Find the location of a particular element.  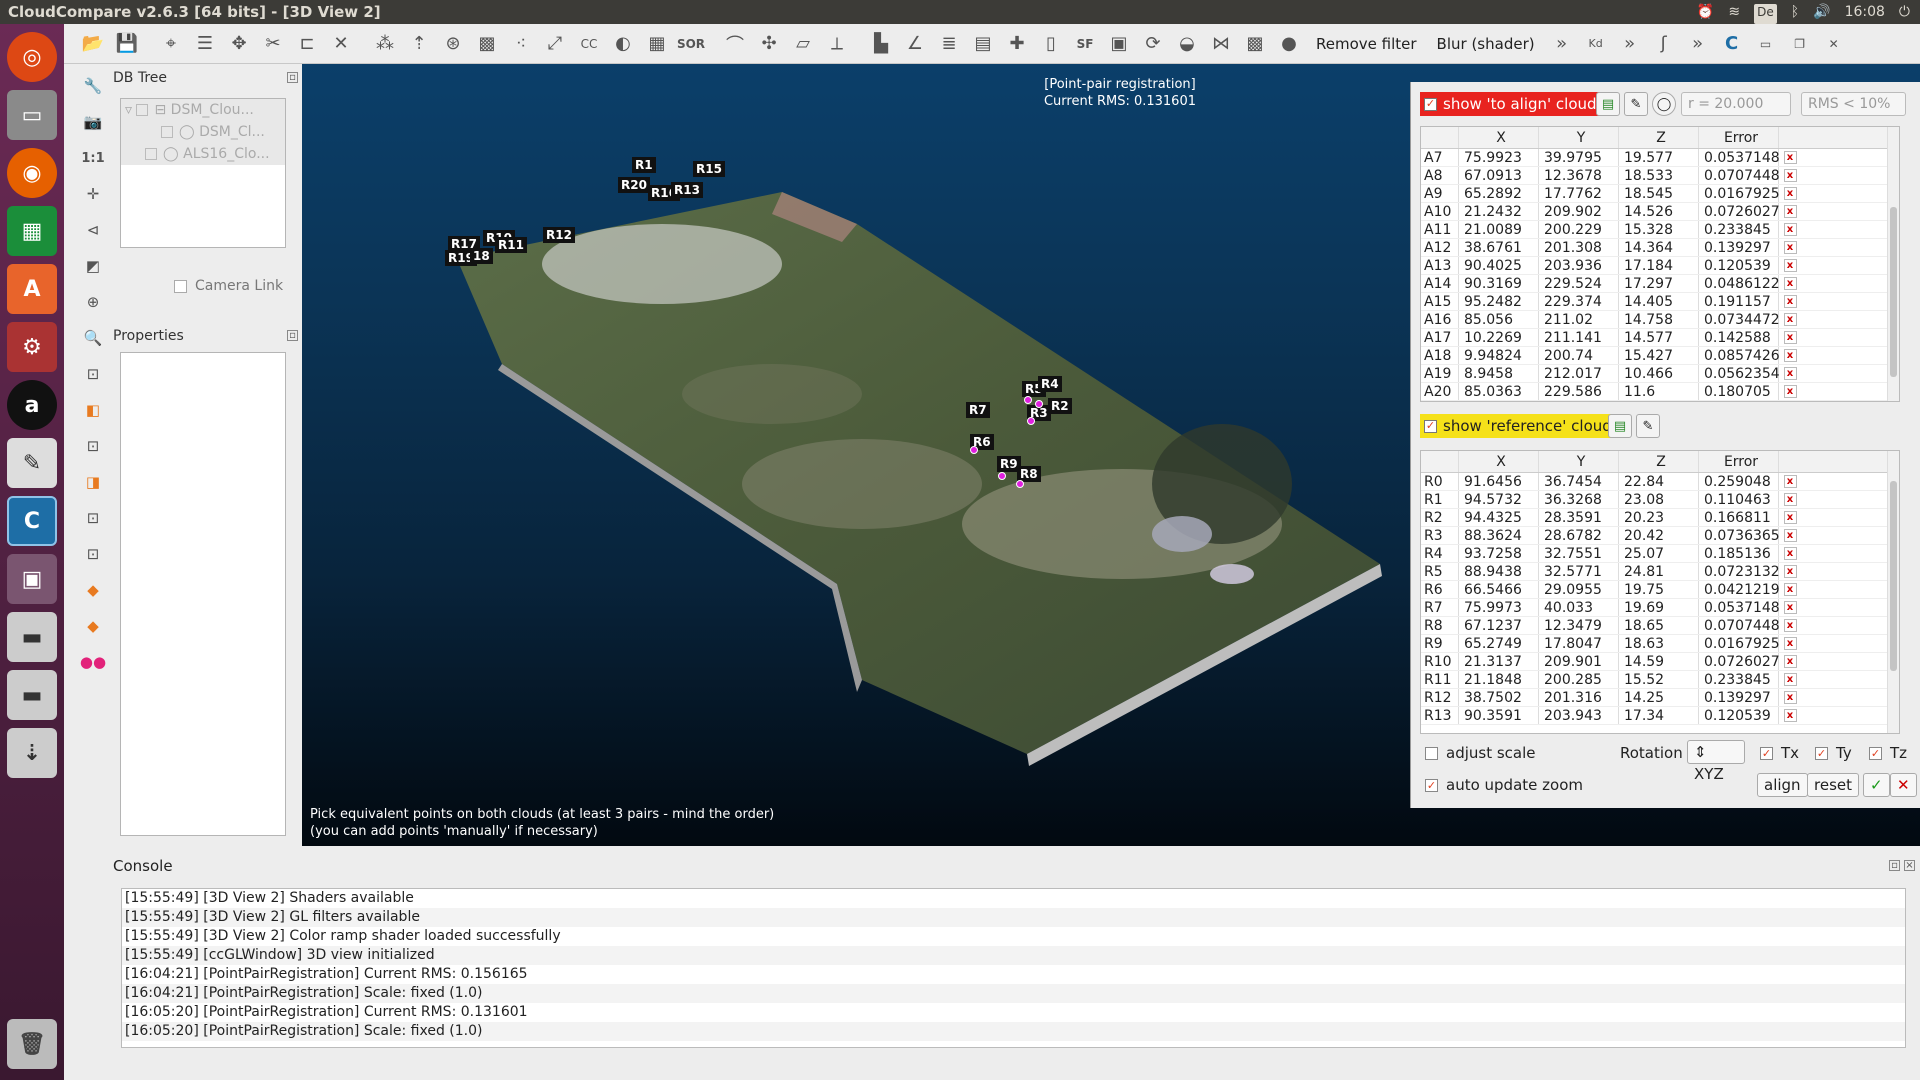

view-back-icon: ⊡ is located at coordinates (93, 554).